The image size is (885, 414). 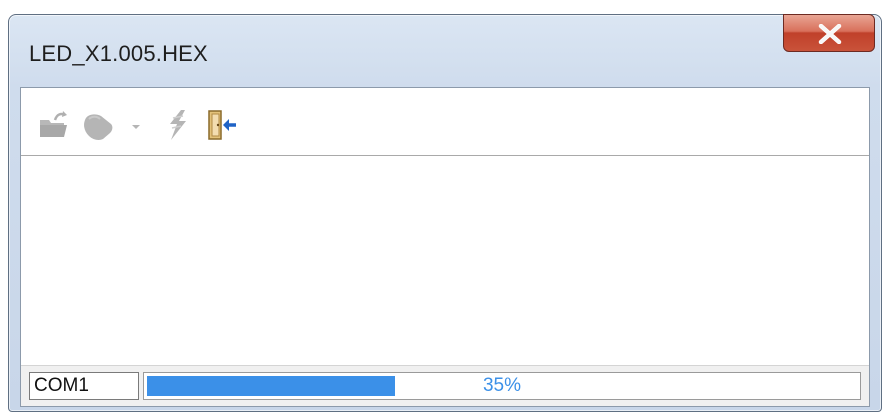 I want to click on chip-dropdown-button, so click(x=136, y=125).